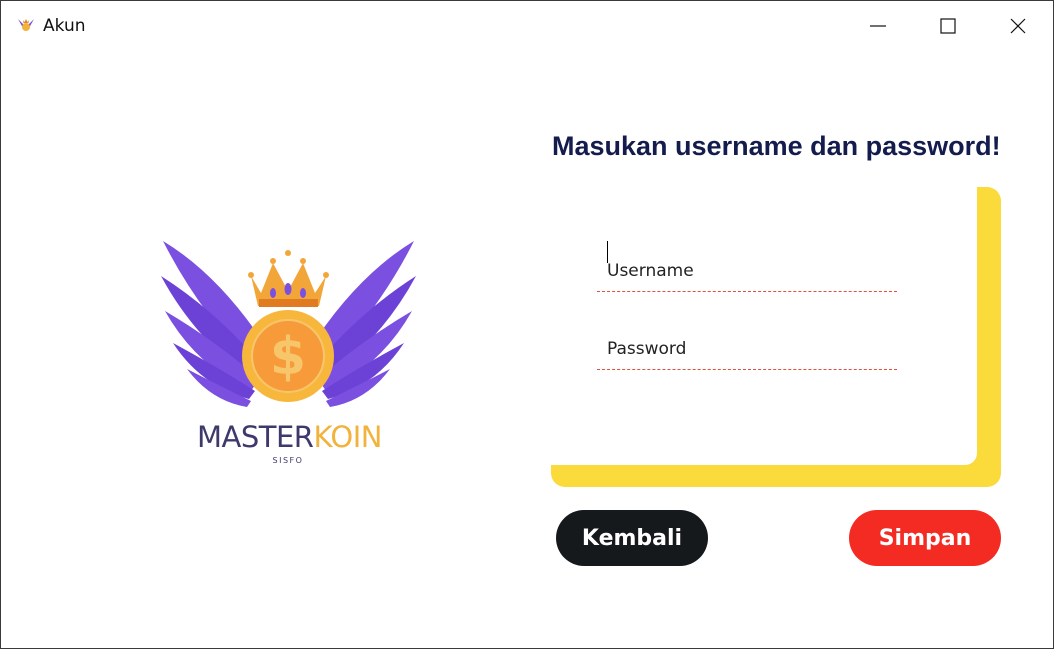 This screenshot has width=1054, height=649. What do you see at coordinates (607, 252) in the screenshot?
I see `text-caret` at bounding box center [607, 252].